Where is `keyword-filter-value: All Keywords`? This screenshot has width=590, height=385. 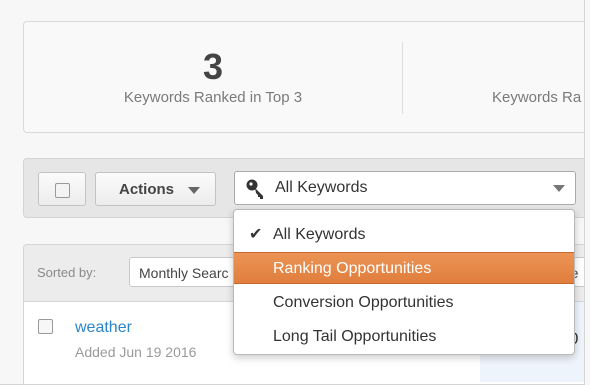
keyword-filter-value: All Keywords is located at coordinates (321, 187).